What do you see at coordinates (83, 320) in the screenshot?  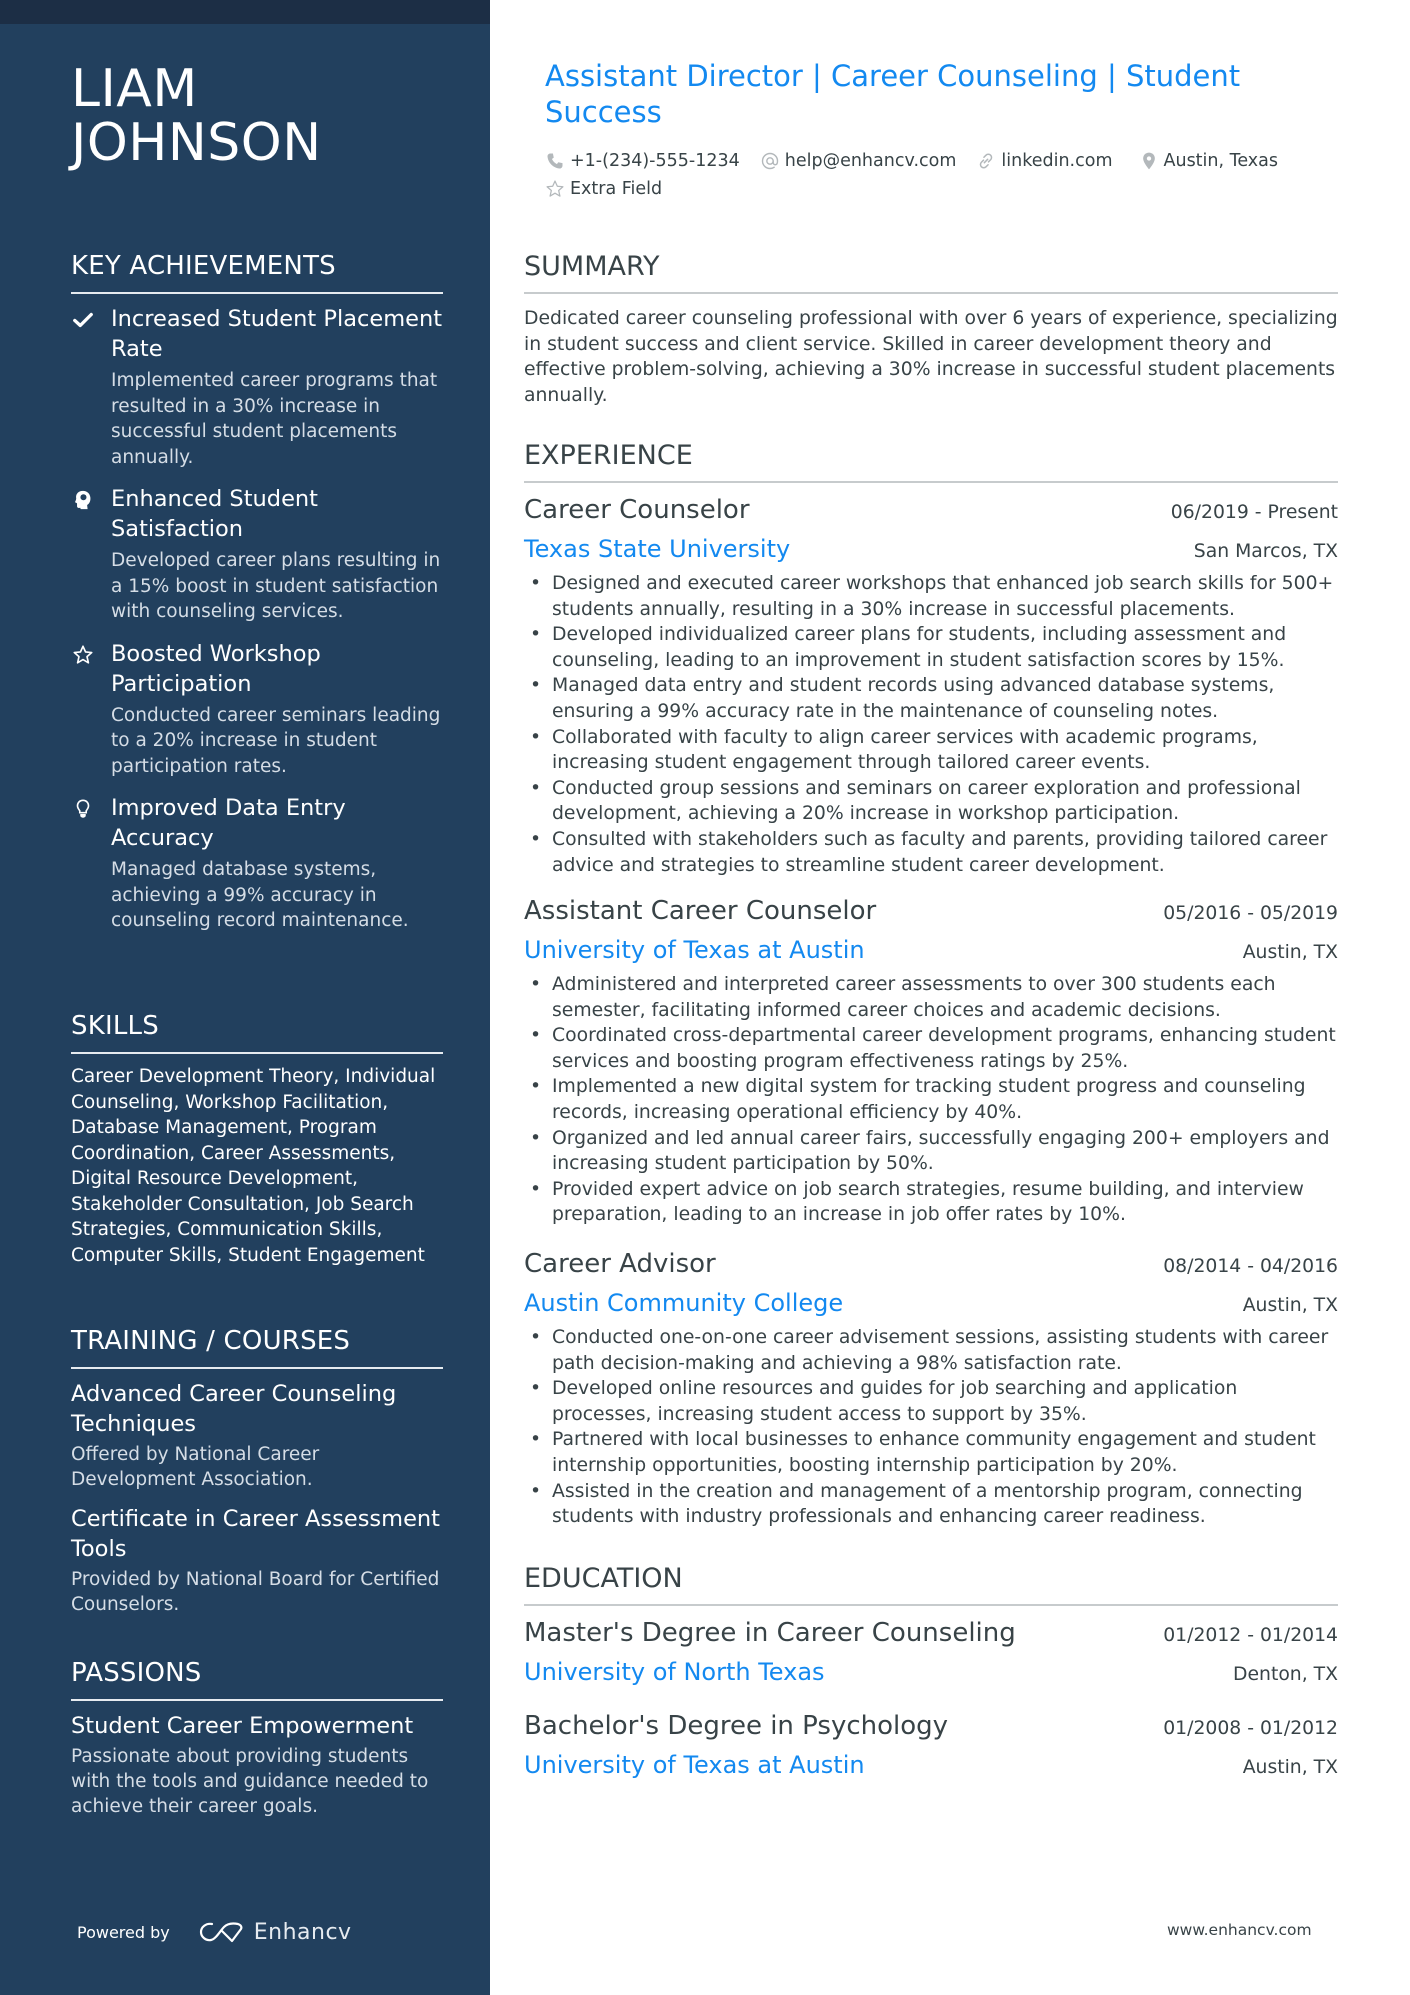 I see `check-icon` at bounding box center [83, 320].